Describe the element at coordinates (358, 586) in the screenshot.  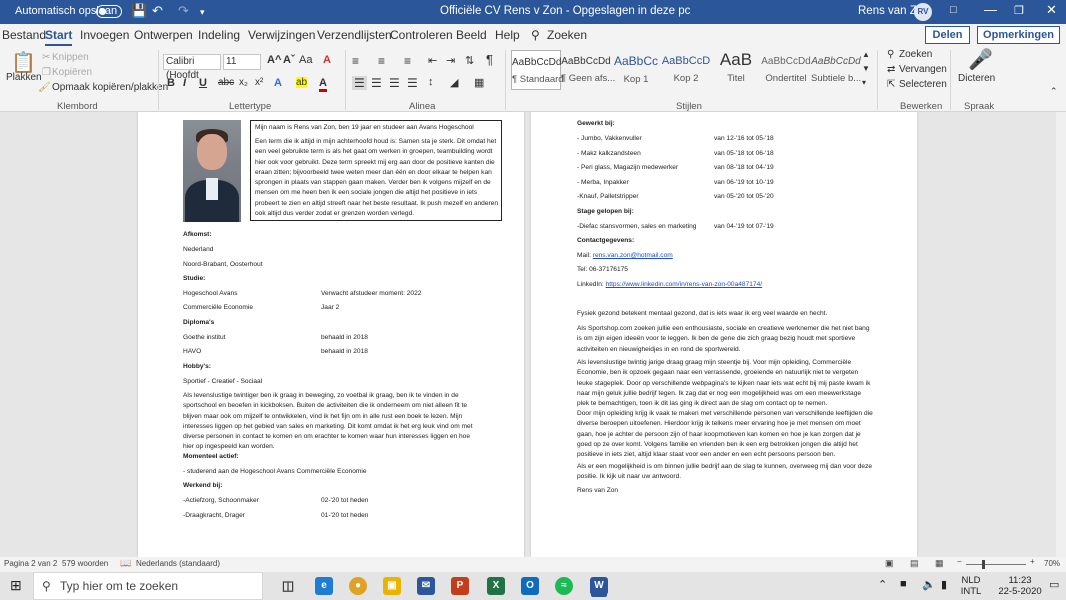
I see `chrome-icon: ●` at that location.